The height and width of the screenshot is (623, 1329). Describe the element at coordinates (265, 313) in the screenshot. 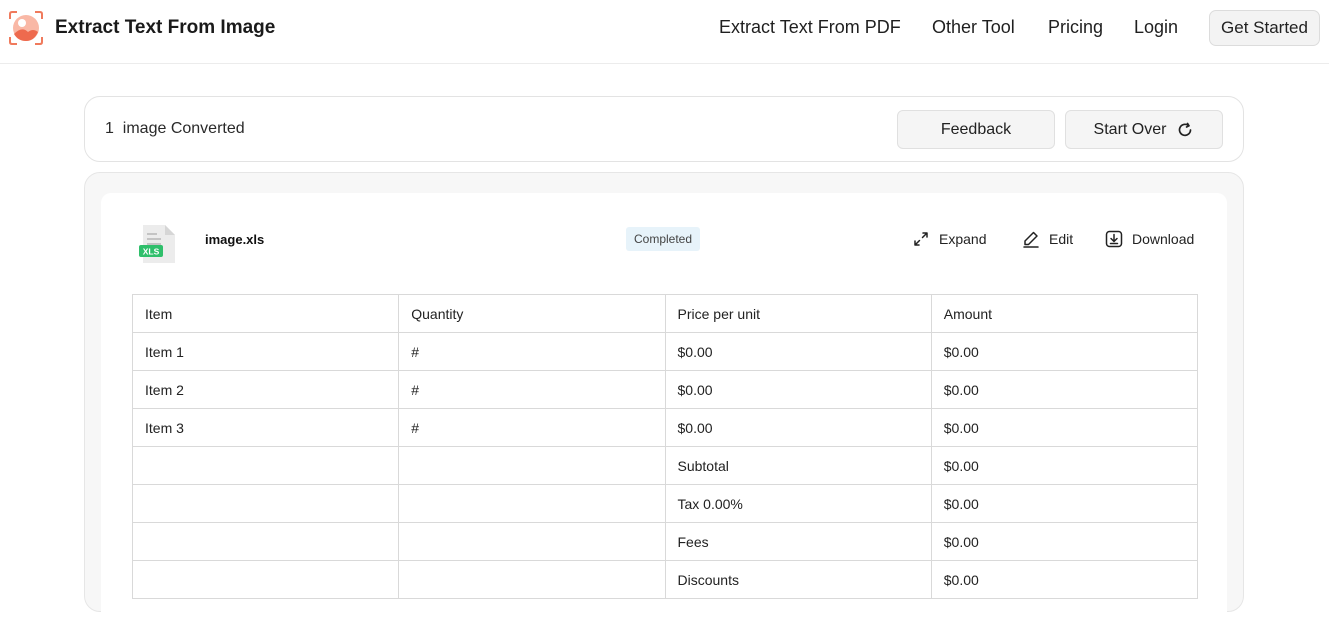

I see `table-cell: Item` at that location.